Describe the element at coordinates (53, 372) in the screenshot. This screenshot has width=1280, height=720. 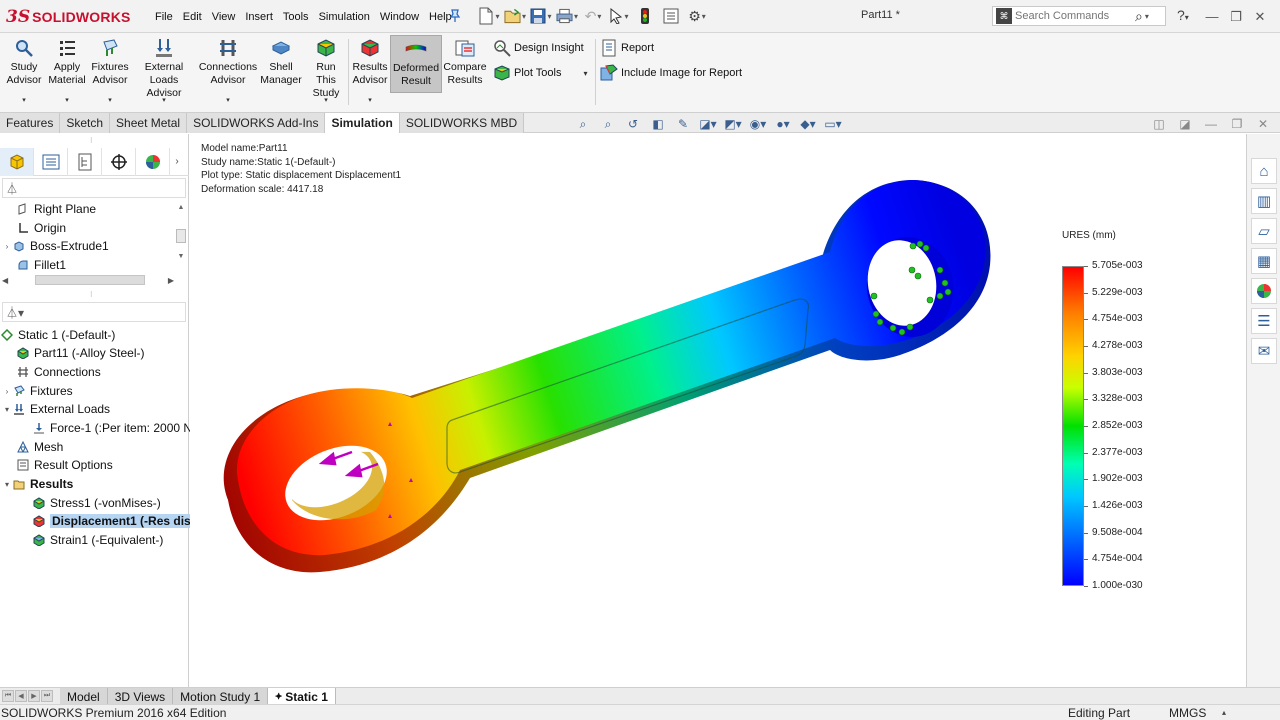
I see `tree-item-connections: Connections` at that location.